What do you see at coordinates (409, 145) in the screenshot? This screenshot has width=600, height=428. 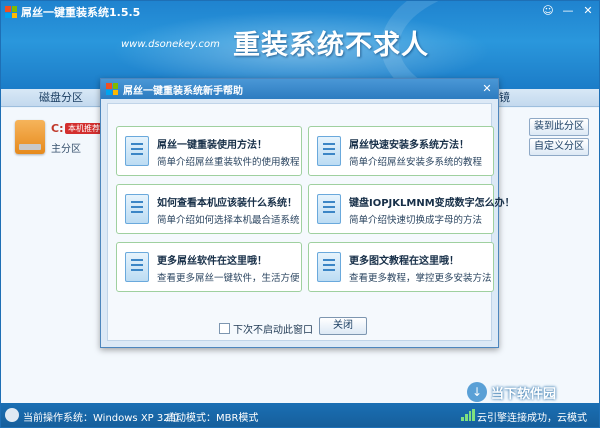 I see `card-title: 屌丝快速安装多系统方法！` at bounding box center [409, 145].